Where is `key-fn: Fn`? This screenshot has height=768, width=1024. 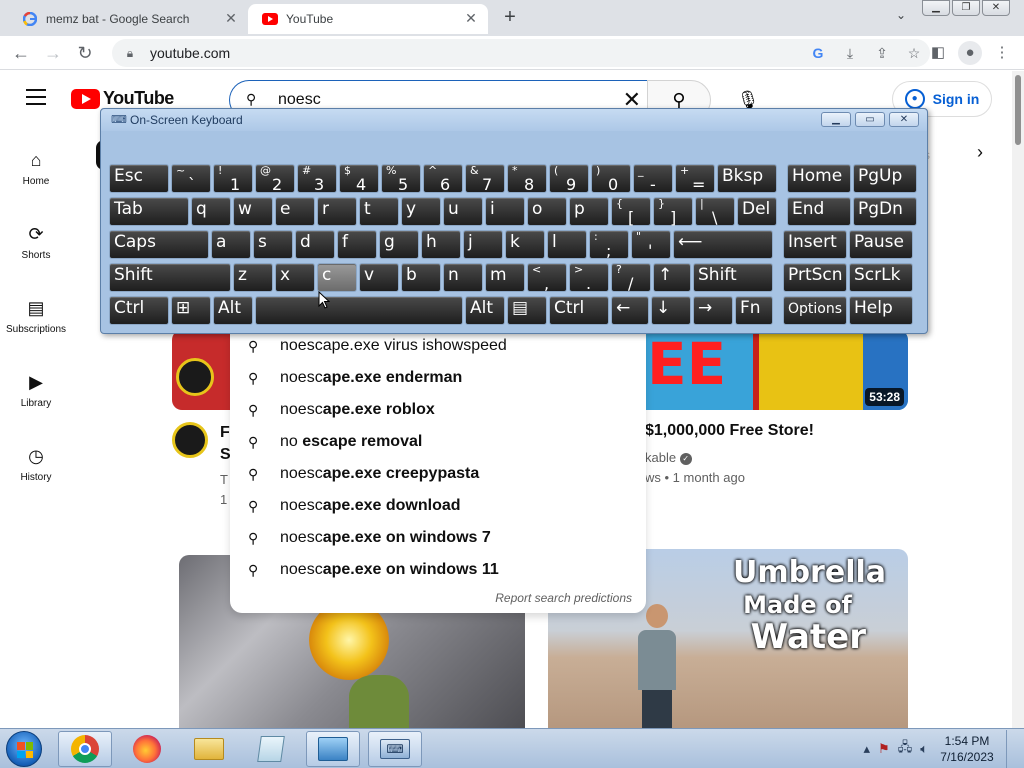
key-fn: Fn is located at coordinates (754, 310).